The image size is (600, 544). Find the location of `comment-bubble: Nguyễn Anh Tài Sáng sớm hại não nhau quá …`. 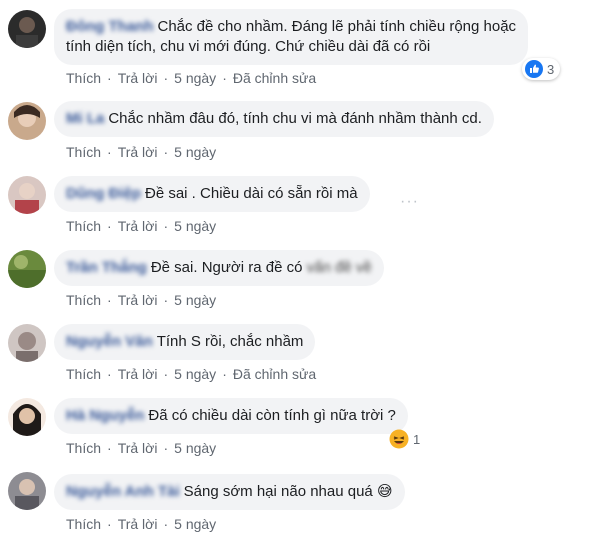

comment-bubble: Nguyễn Anh Tài Sáng sớm hại não nhau quá … is located at coordinates (229, 492).